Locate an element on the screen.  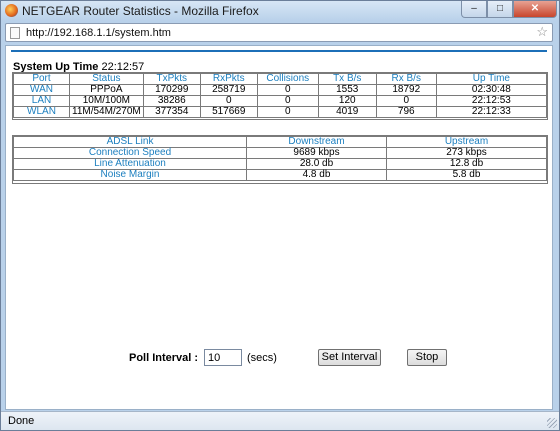
header-rule is located at coordinates (279, 51).